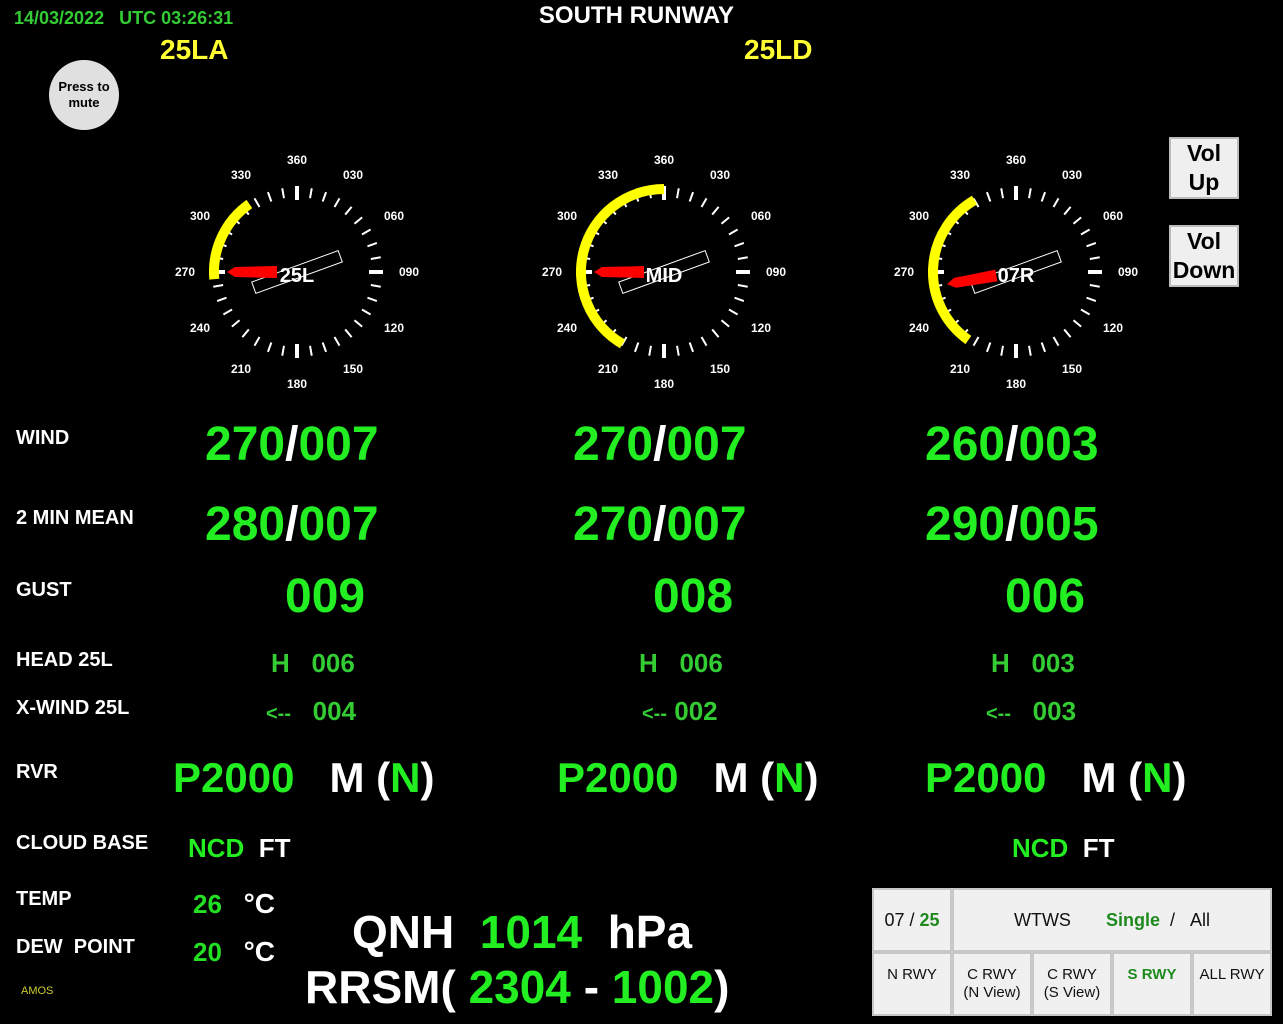  I want to click on rvr-25l: P2000 M (N), so click(304, 777).